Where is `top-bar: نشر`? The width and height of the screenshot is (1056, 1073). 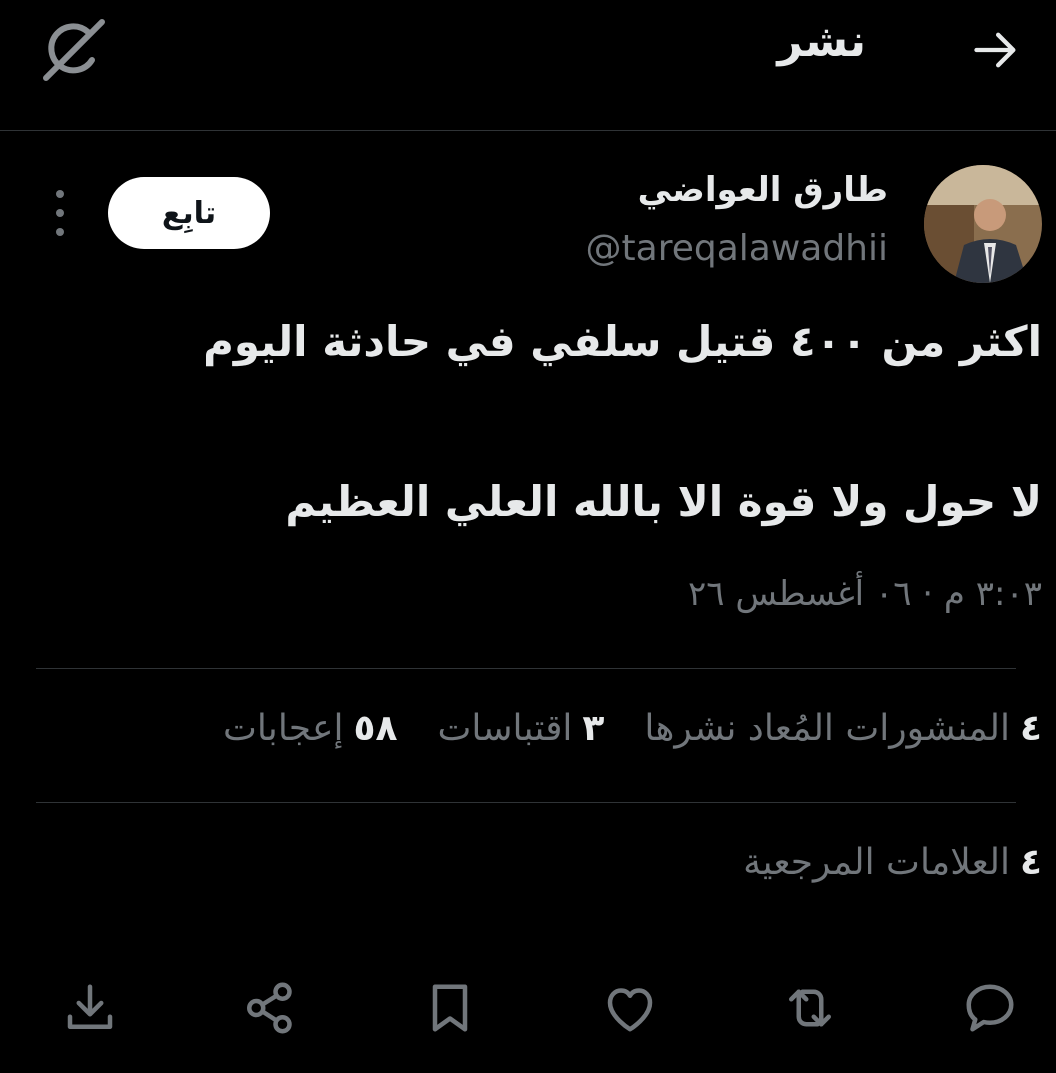
top-bar: نشر is located at coordinates (528, 65).